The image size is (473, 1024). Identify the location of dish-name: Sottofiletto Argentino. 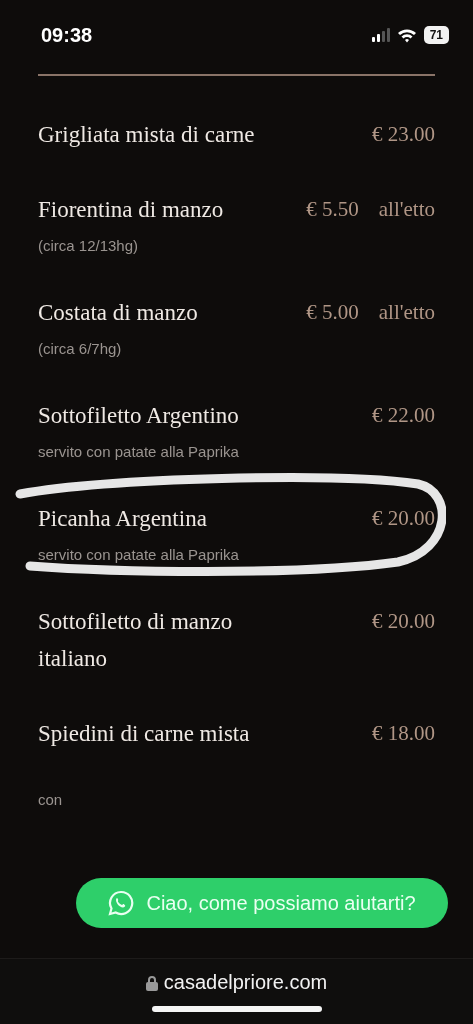
(138, 416).